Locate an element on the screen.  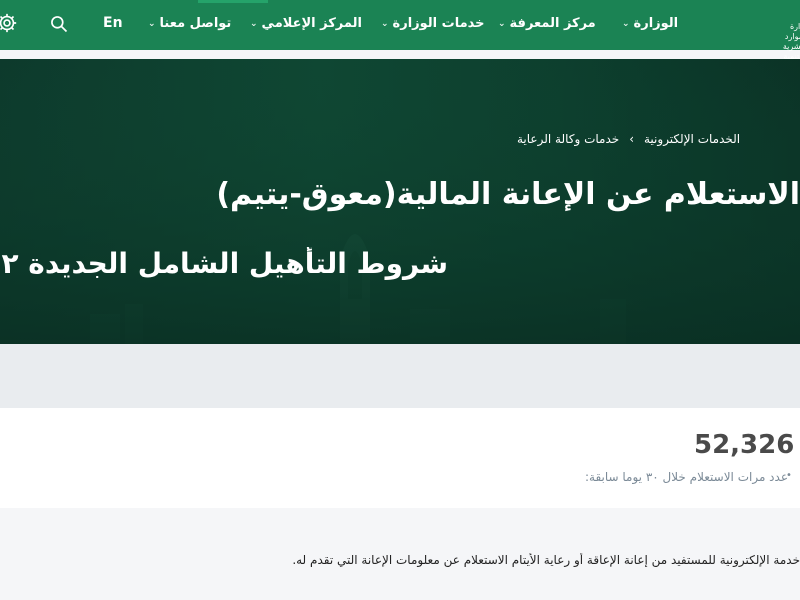
breadcrumb-item-eservices: الخدمات الإلكترونية is located at coordinates (692, 139).